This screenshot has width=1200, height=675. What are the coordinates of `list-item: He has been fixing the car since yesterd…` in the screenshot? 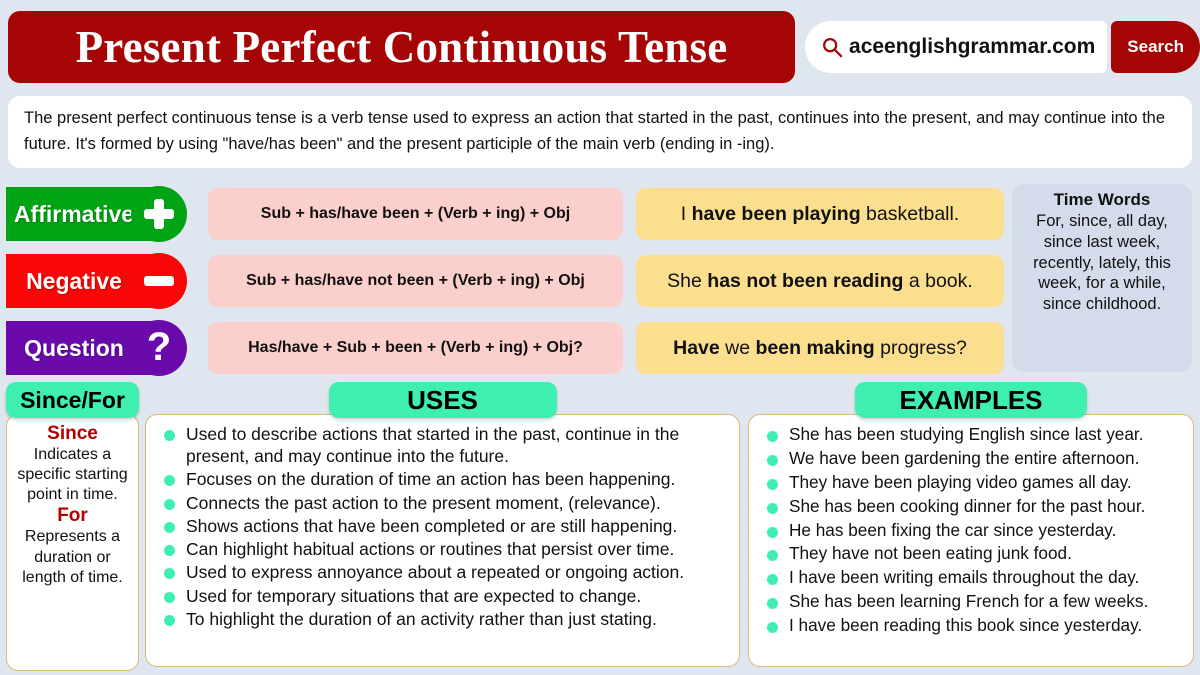 It's located at (971, 530).